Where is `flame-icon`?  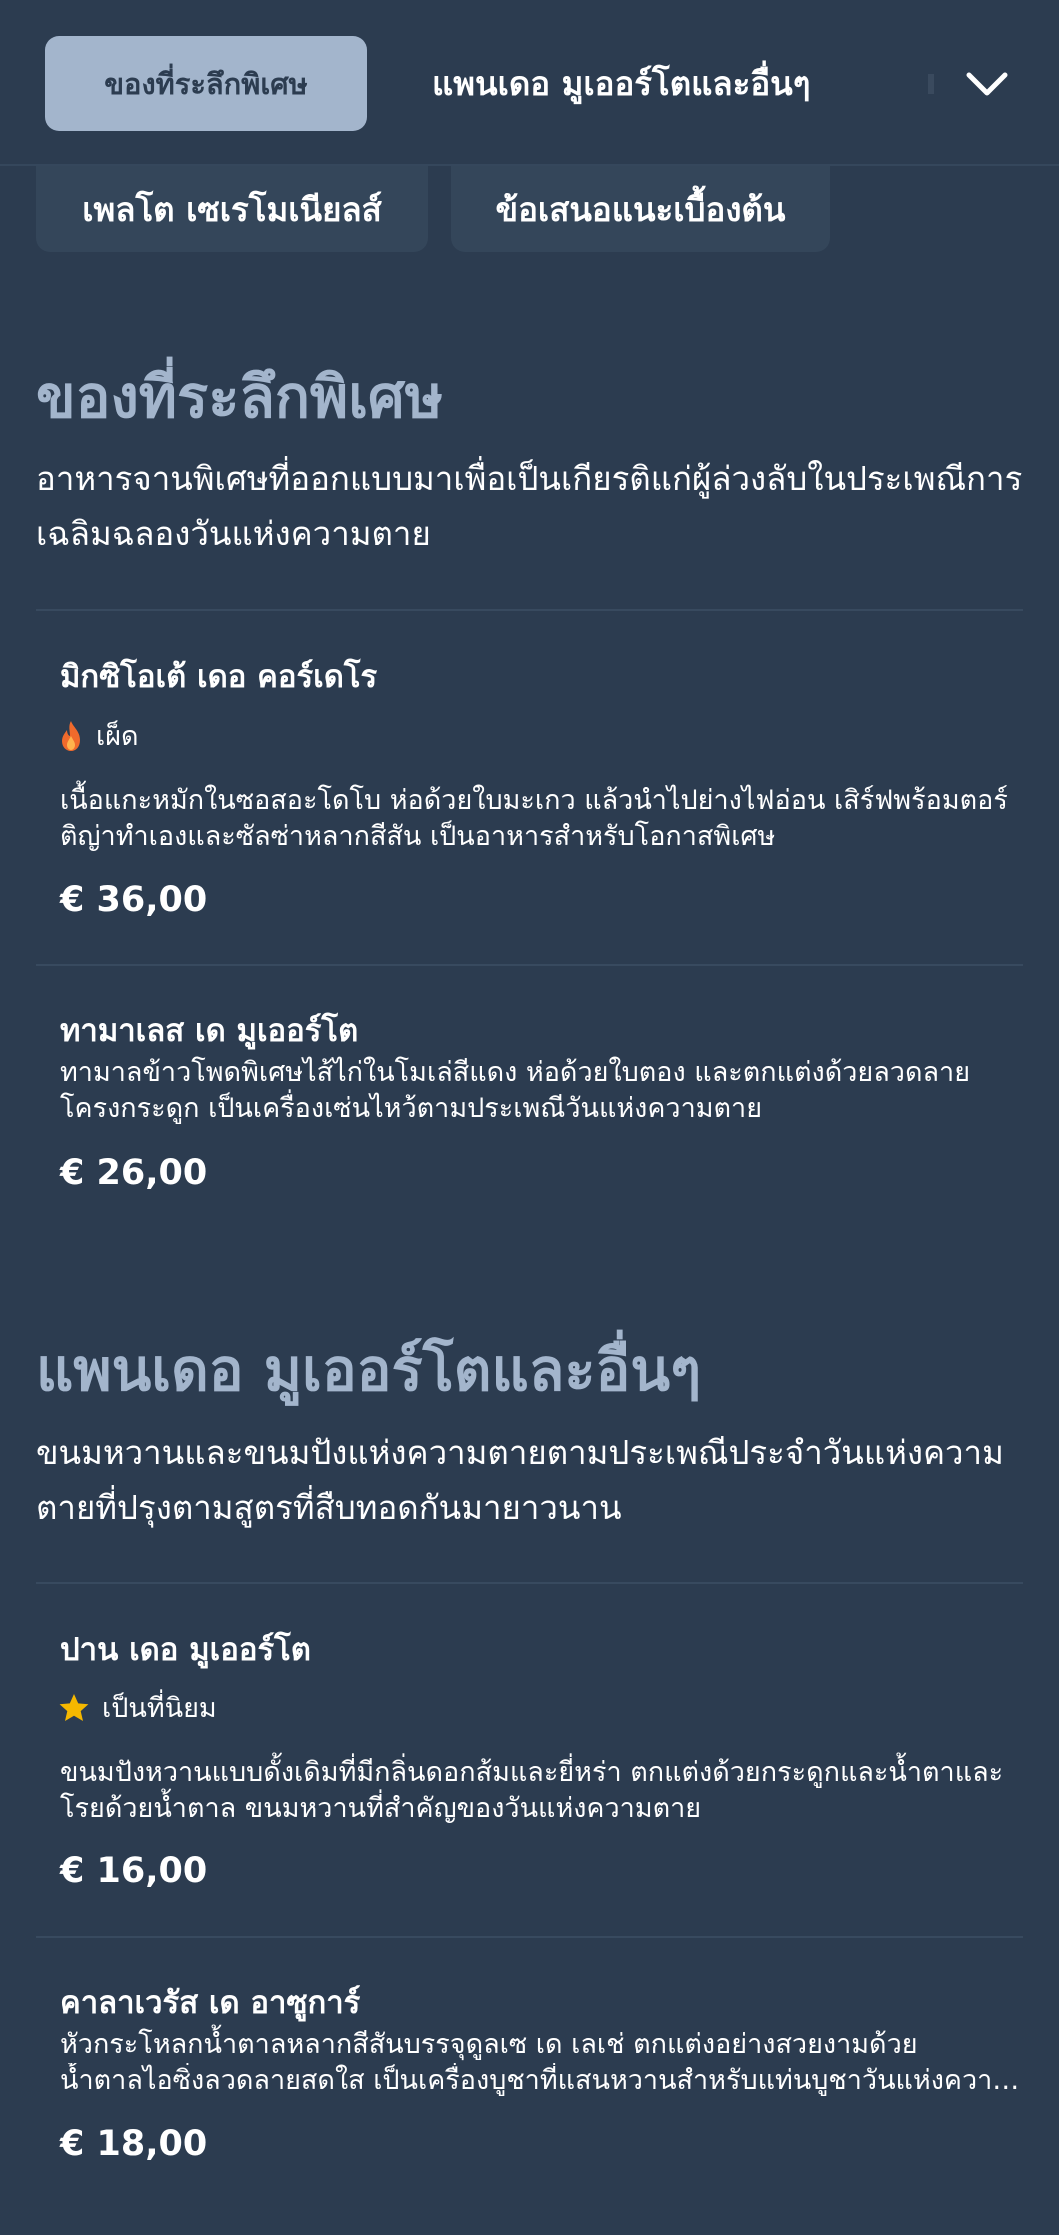 flame-icon is located at coordinates (71, 735).